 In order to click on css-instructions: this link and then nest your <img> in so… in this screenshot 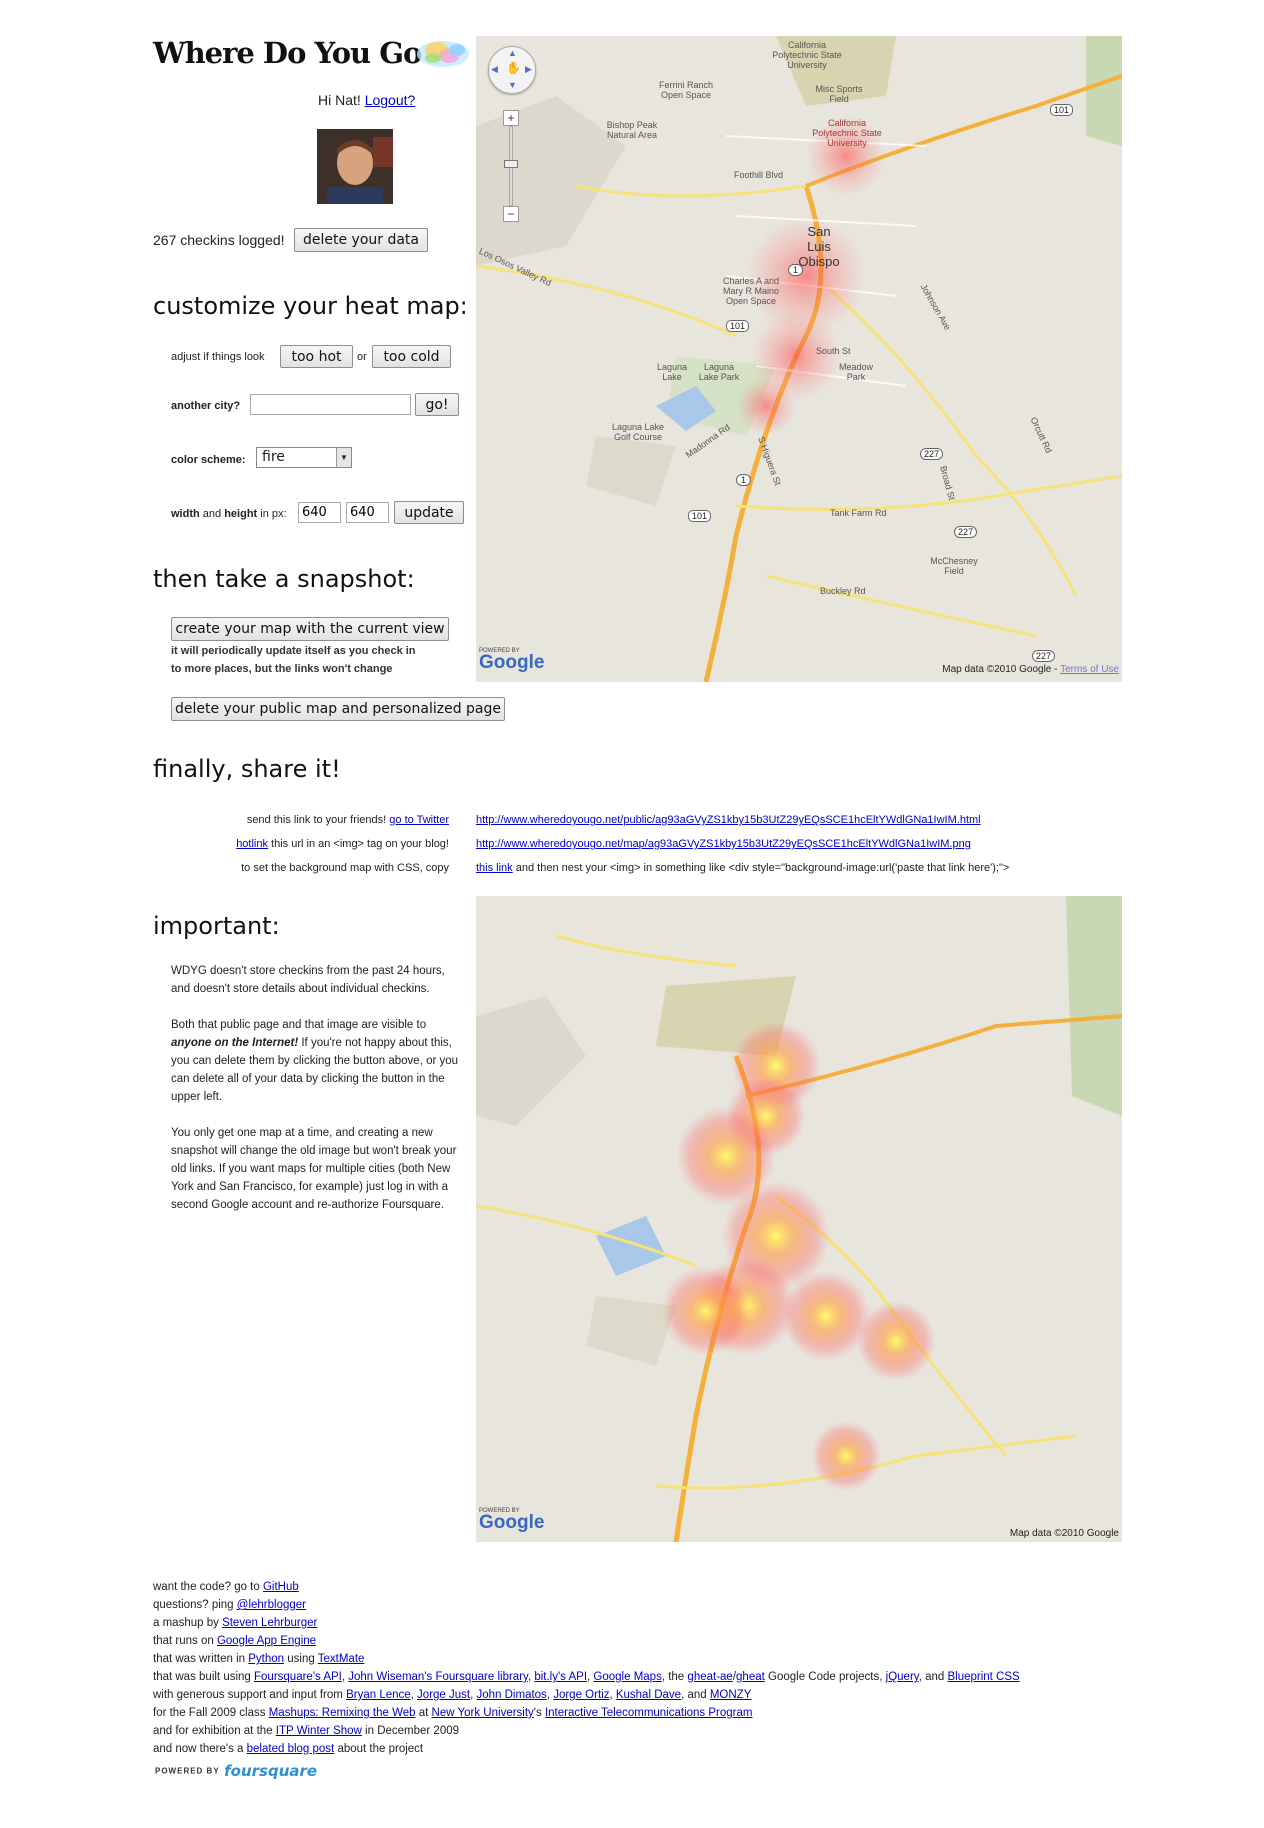, I will do `click(742, 868)`.